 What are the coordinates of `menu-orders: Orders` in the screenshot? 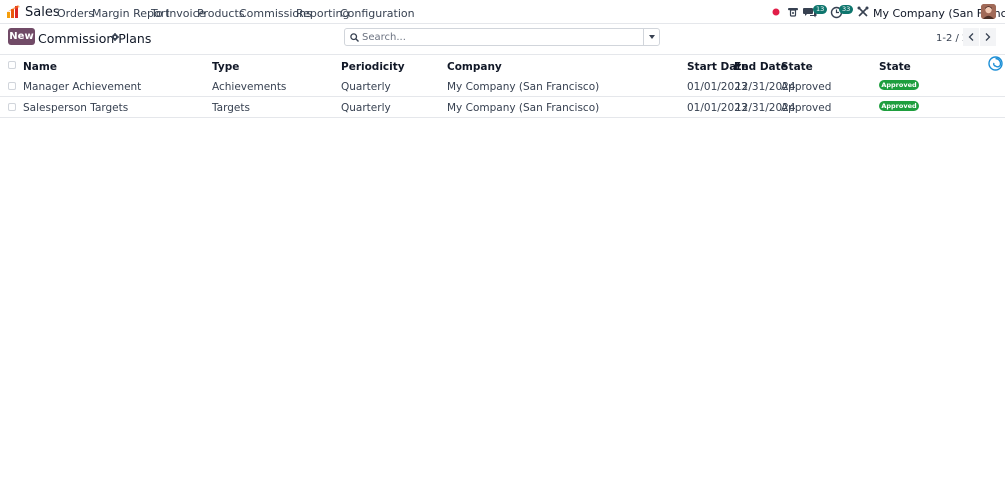 It's located at (75, 13).